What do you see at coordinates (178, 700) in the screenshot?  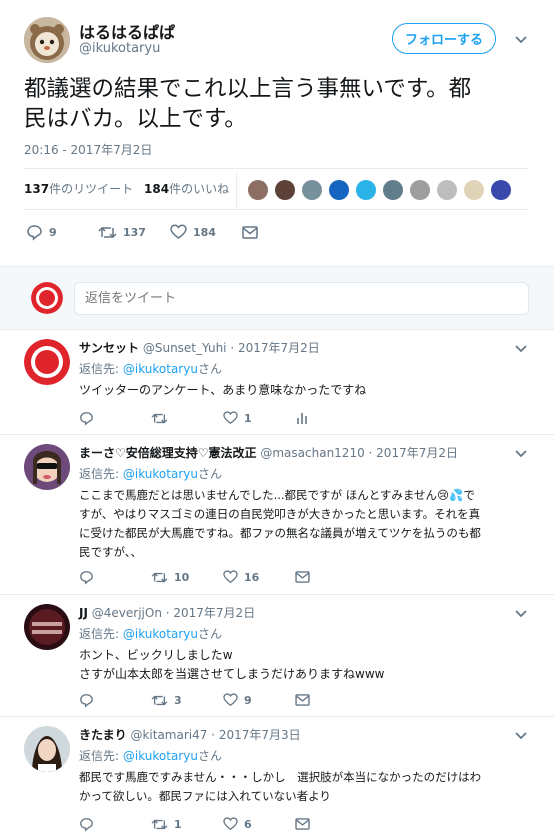 I see `retweet-count: 3` at bounding box center [178, 700].